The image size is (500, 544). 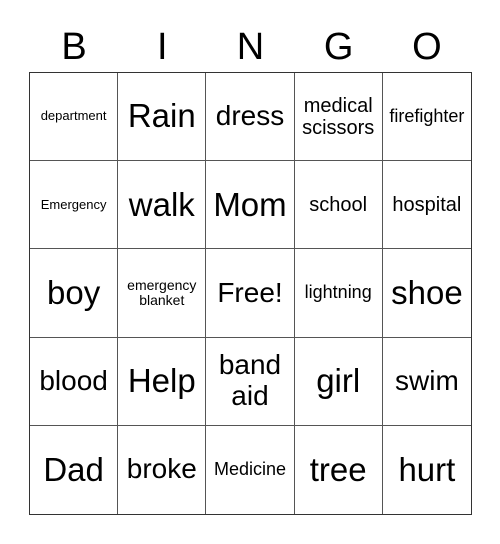 What do you see at coordinates (74, 47) in the screenshot?
I see `header-letter-b: B` at bounding box center [74, 47].